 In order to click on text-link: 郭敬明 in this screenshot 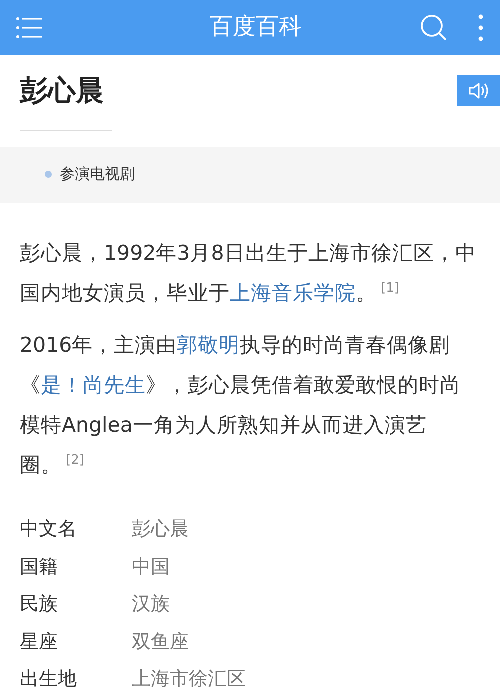, I will do `click(208, 344)`.